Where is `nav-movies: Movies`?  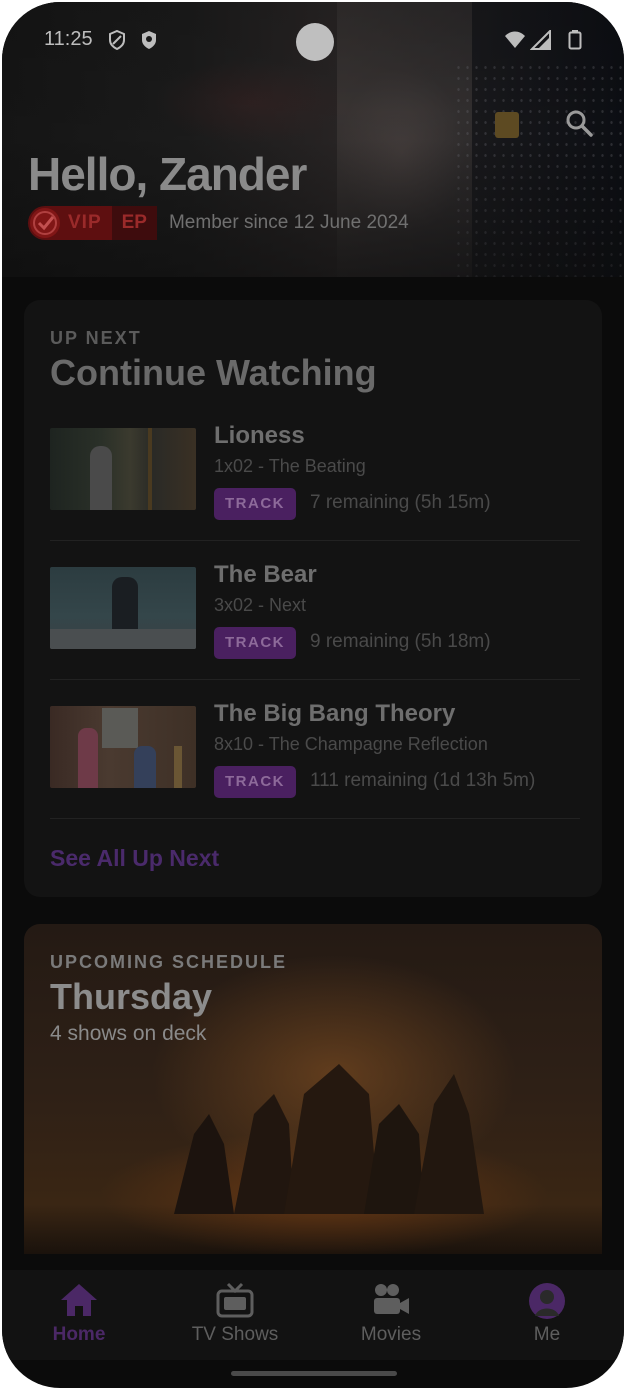 nav-movies: Movies is located at coordinates (391, 1317).